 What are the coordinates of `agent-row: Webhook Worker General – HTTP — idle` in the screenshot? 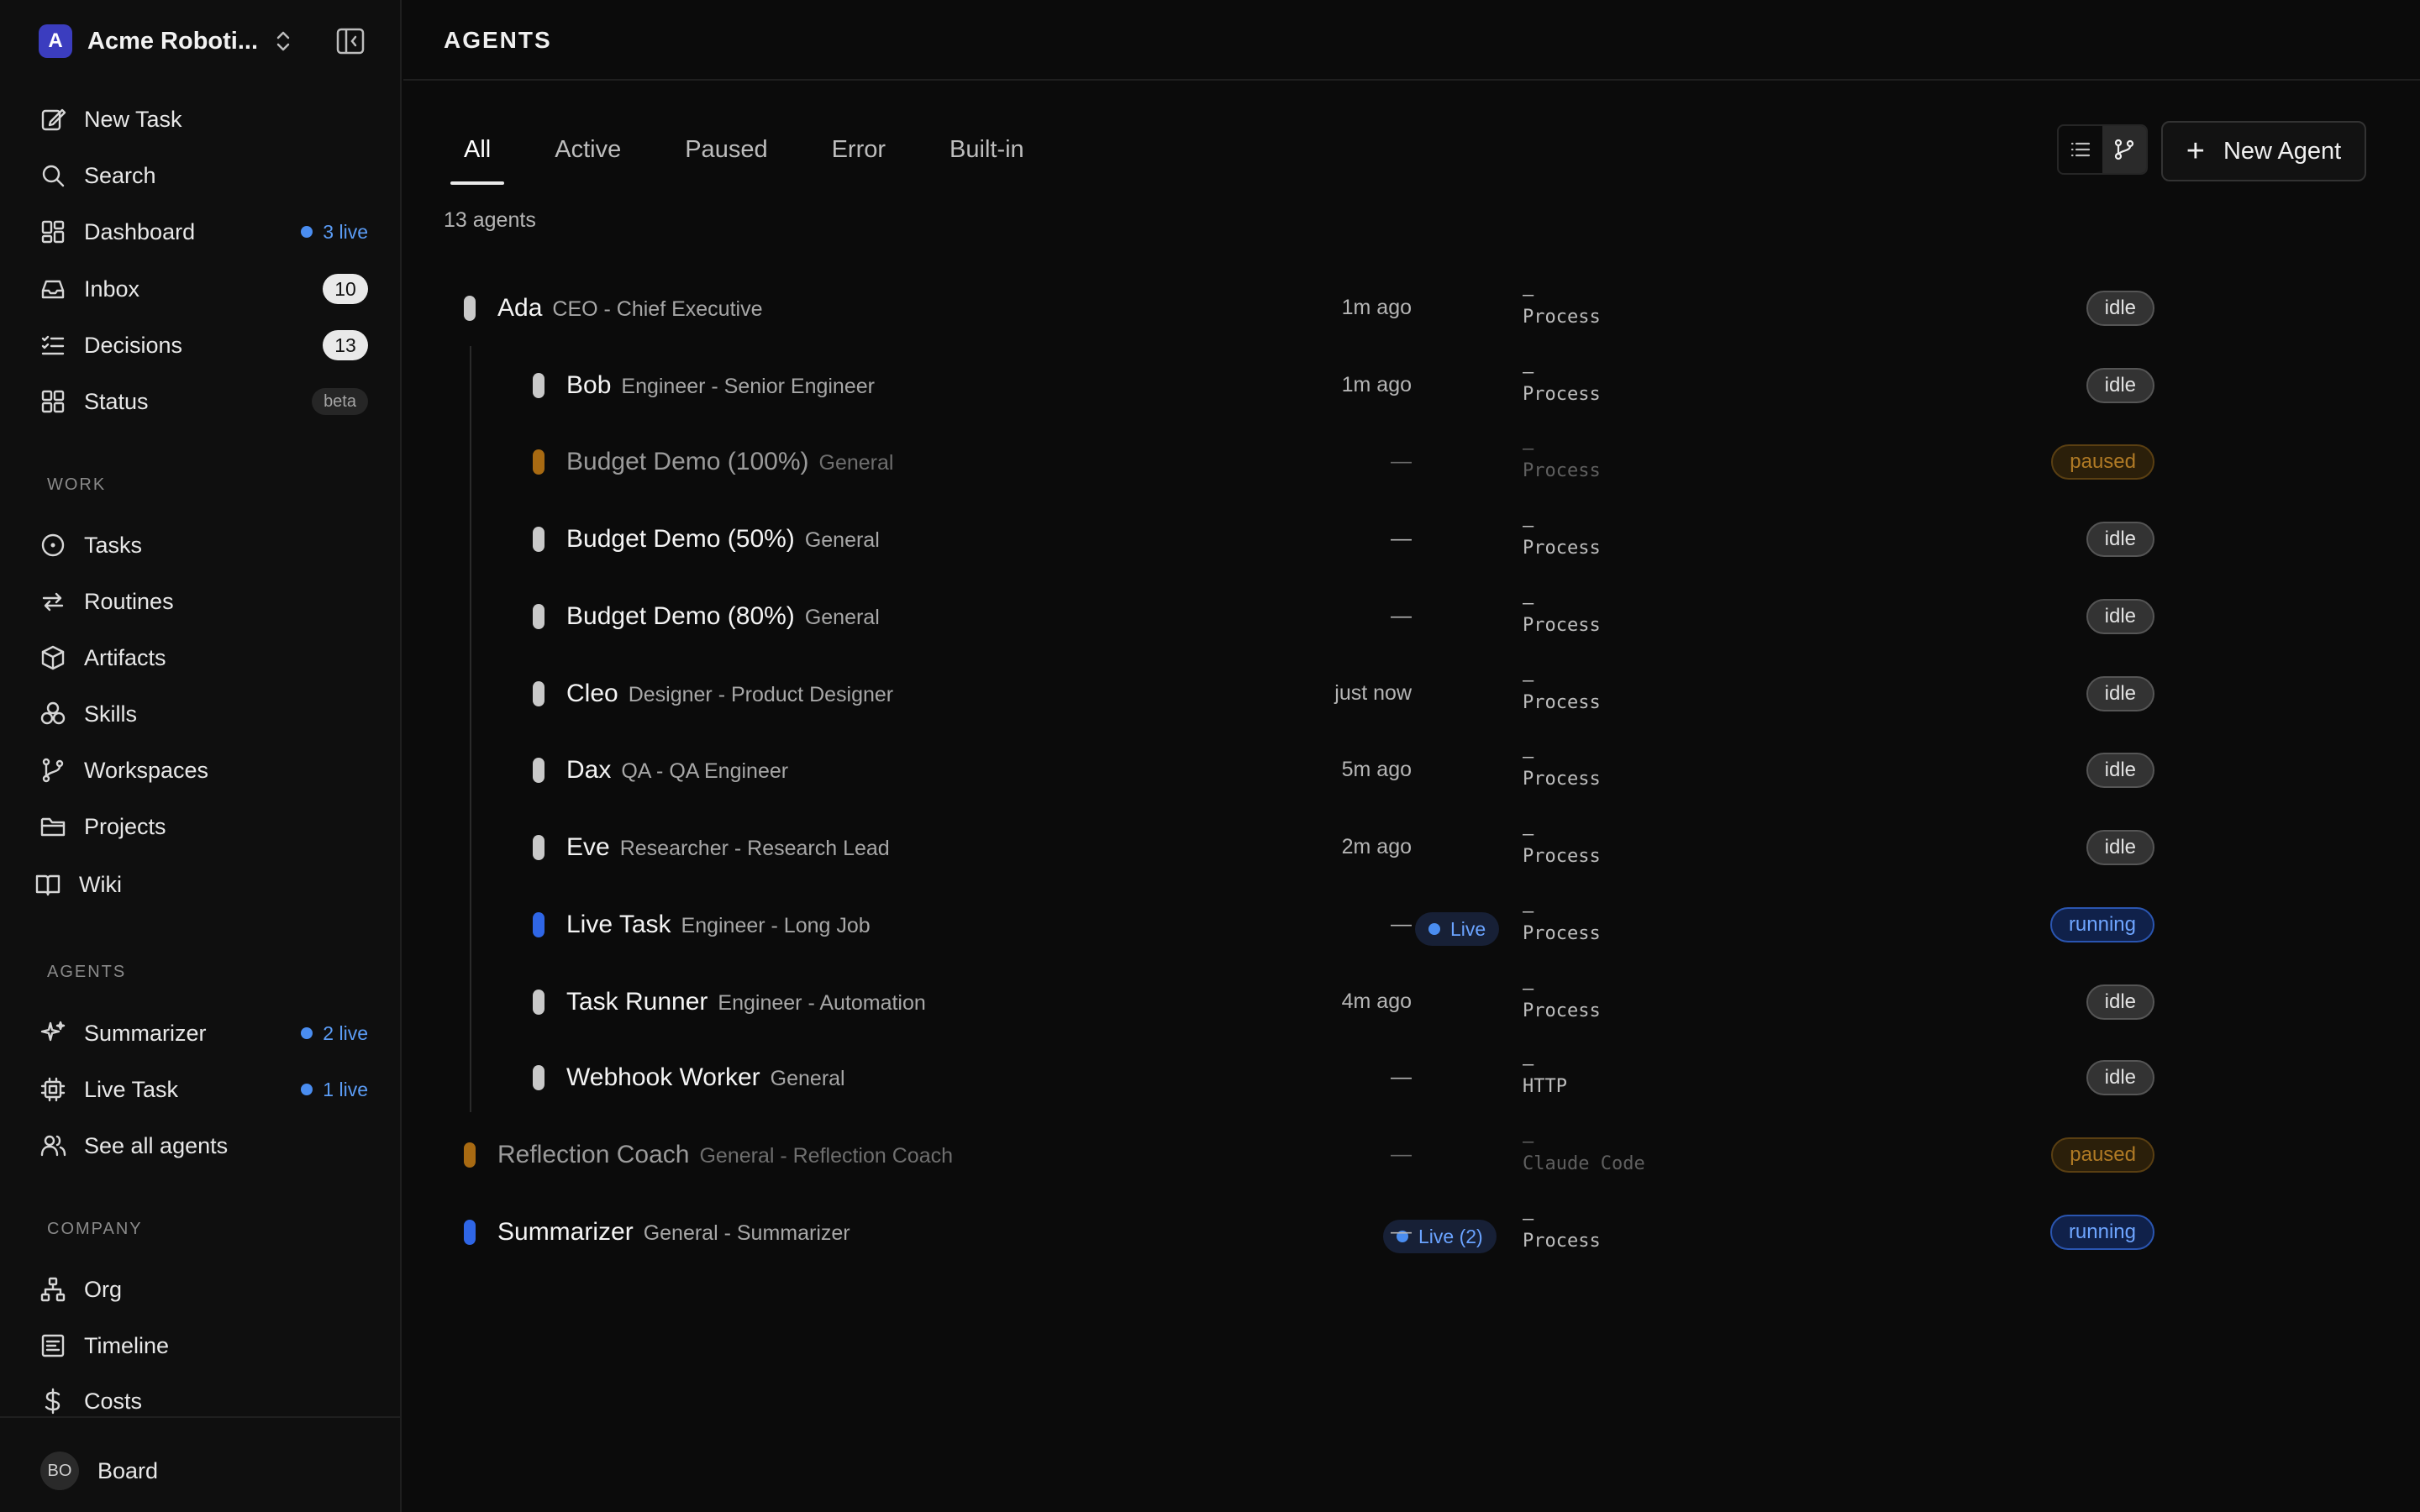 It's located at (1420, 1079).